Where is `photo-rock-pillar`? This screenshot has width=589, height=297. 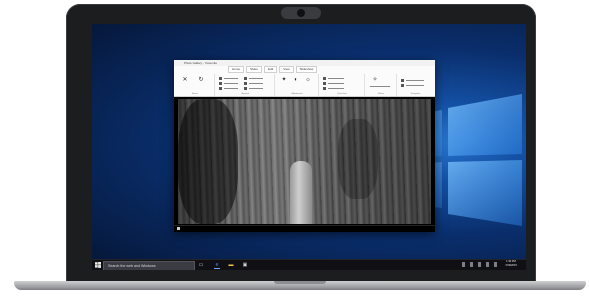 photo-rock-pillar is located at coordinates (301, 192).